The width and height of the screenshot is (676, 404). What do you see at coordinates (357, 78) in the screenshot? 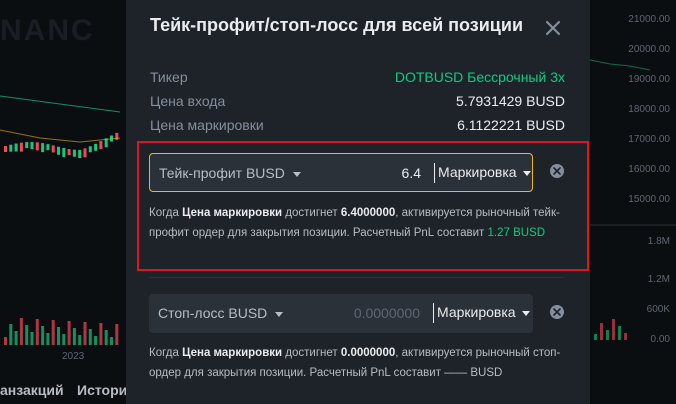
I see `ticker-row: Тикер DOTBUSD Бессрочный 3x` at bounding box center [357, 78].